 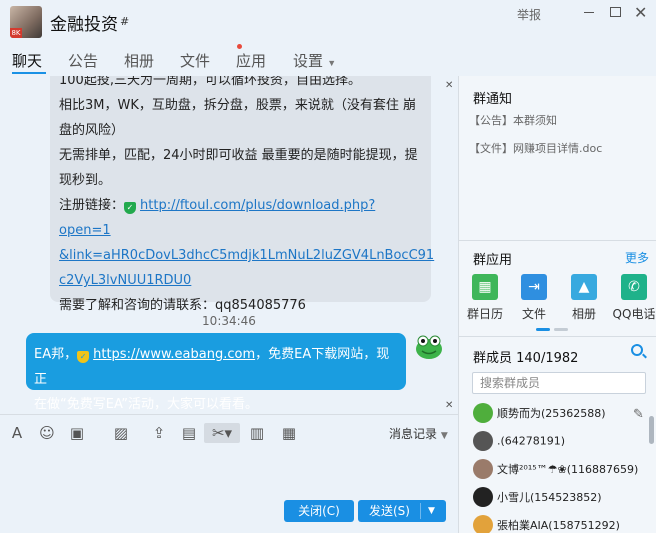 I want to click on active-tab-indicator, so click(x=29, y=73).